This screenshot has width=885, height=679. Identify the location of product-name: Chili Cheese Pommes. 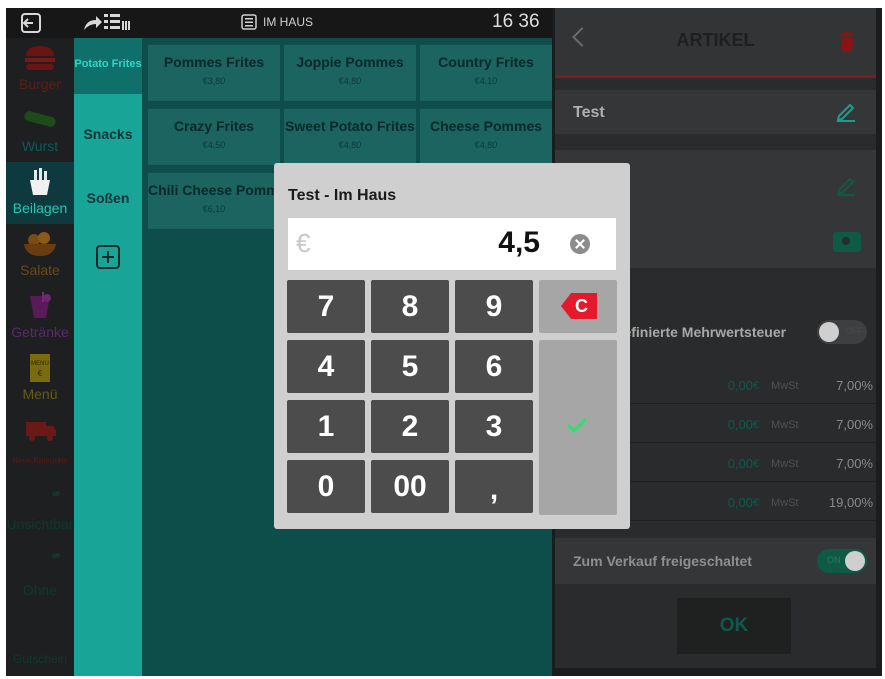
(221, 190).